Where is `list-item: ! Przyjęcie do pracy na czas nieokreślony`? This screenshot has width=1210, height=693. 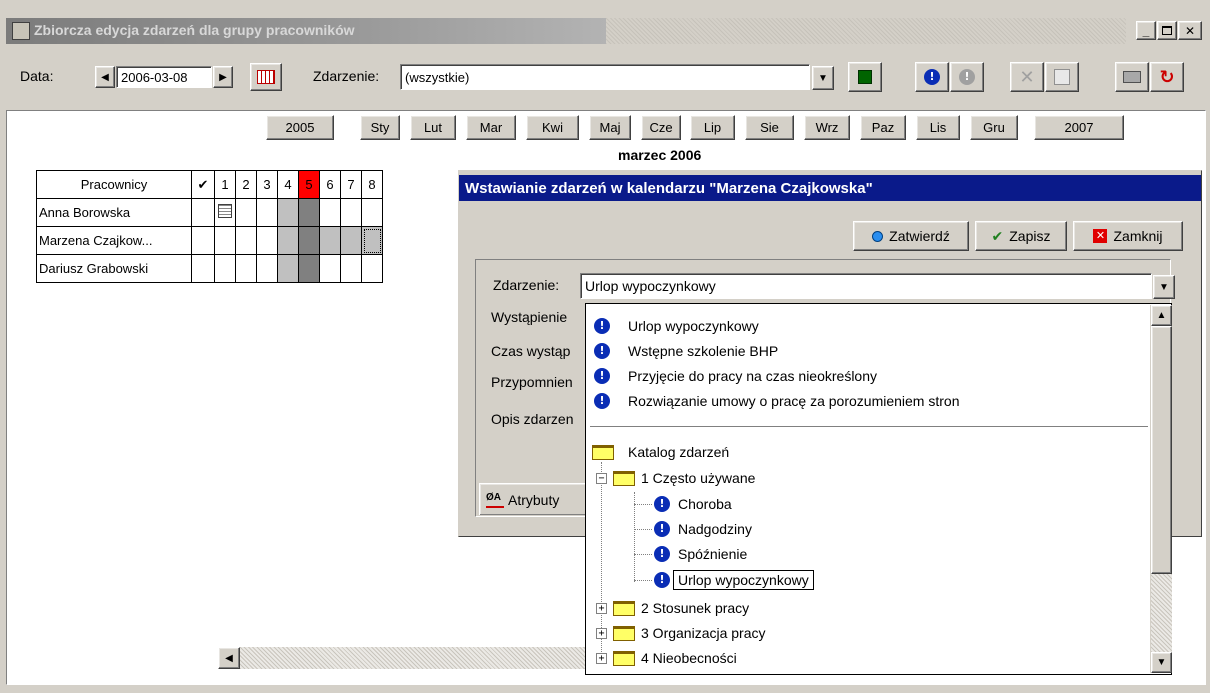
list-item: ! Przyjęcie do pracy na czas nieokreślony is located at coordinates (735, 376).